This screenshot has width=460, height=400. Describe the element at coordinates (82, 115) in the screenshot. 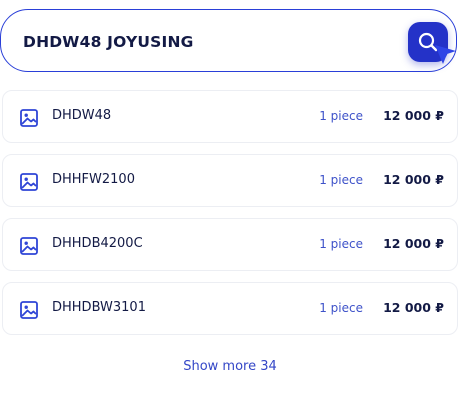

I see `product-name: DHDW48` at that location.